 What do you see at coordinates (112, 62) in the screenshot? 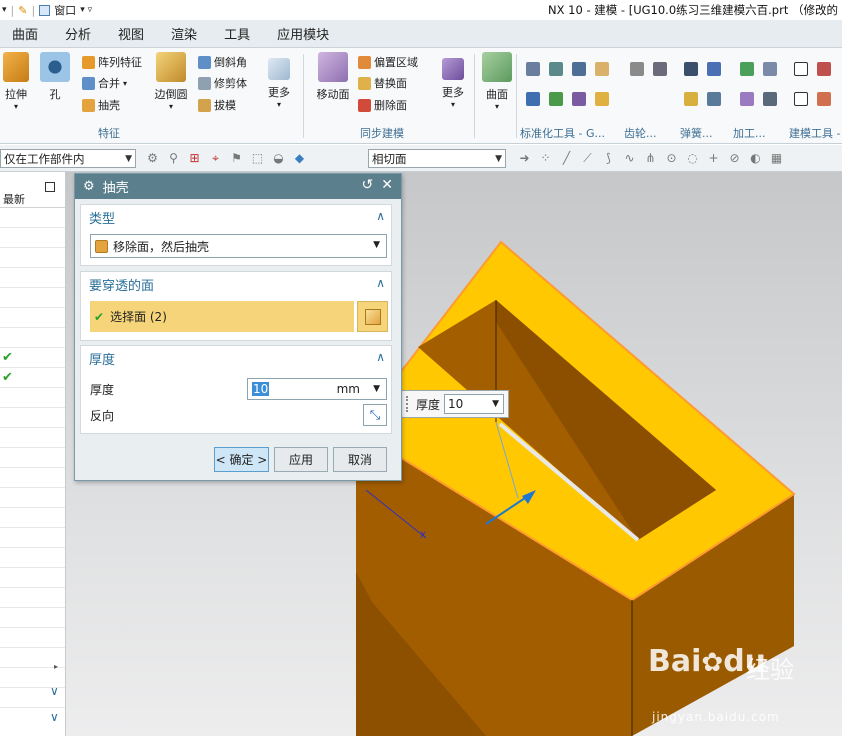
I see `pattern-feature-button: 阵列特征` at bounding box center [112, 62].